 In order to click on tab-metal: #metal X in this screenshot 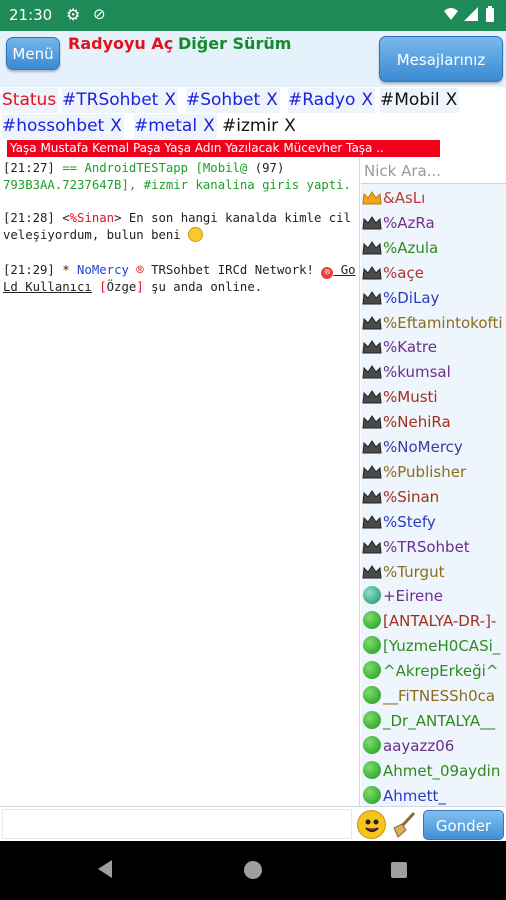, I will do `click(175, 126)`.